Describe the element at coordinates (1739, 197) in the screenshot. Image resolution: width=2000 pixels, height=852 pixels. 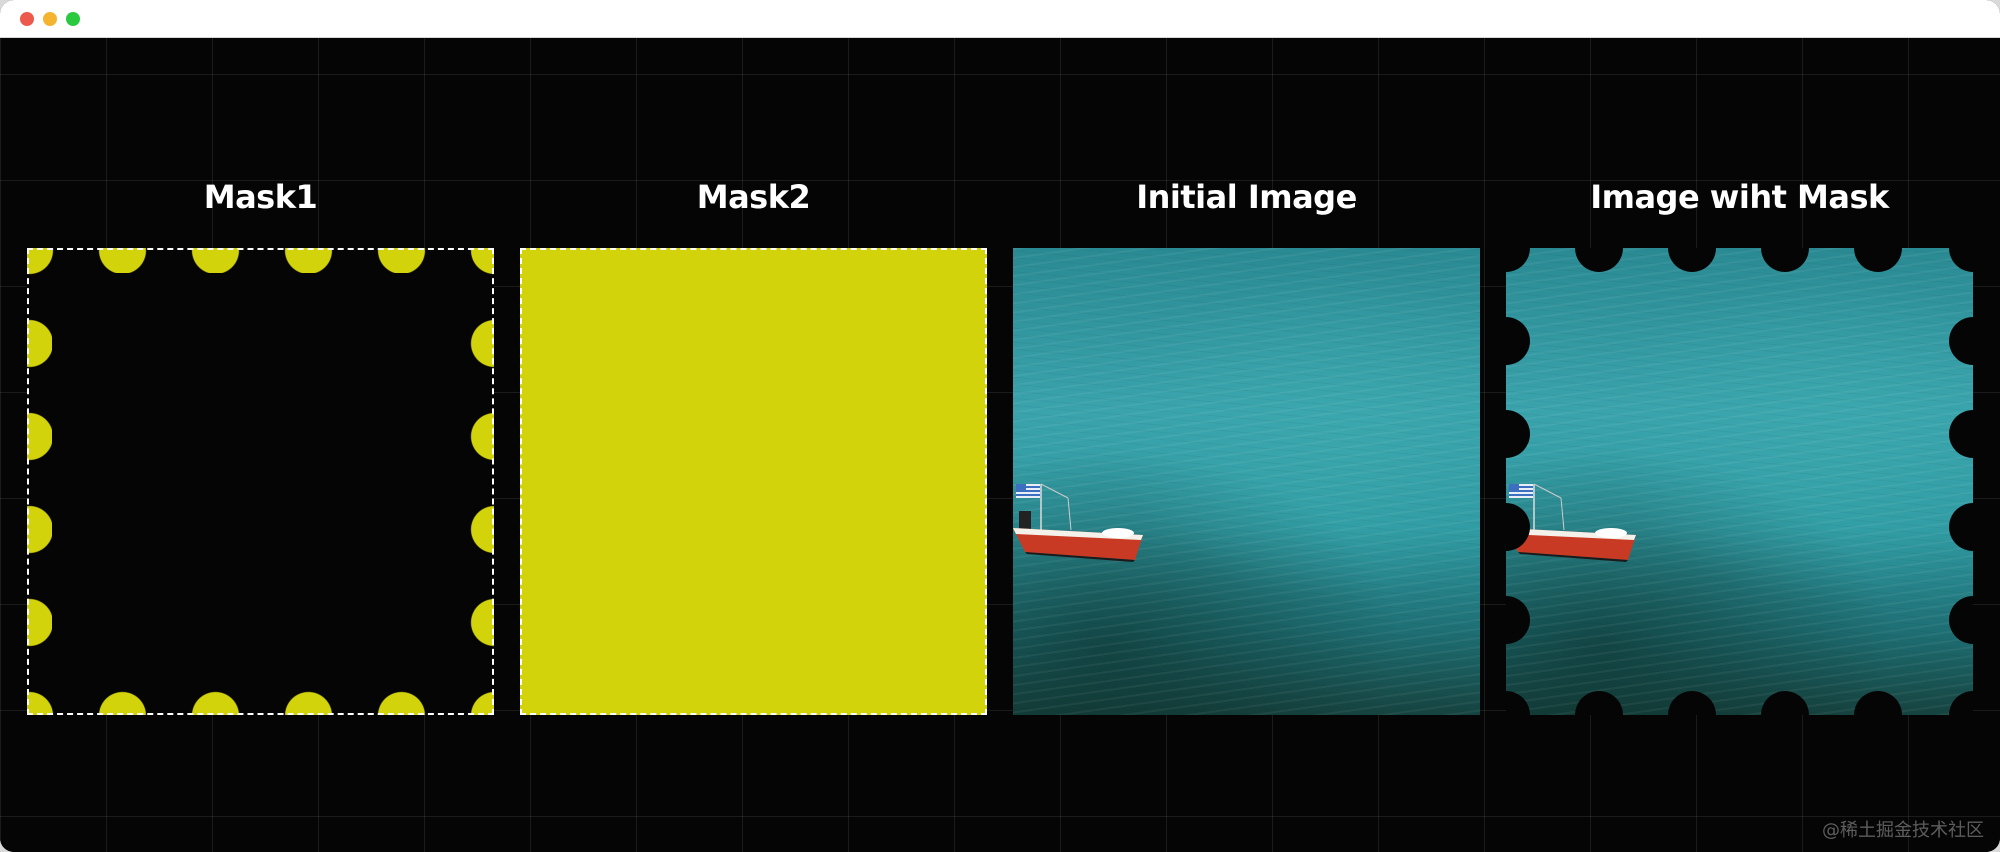
I see `panel-title: Image wiht Mask` at that location.